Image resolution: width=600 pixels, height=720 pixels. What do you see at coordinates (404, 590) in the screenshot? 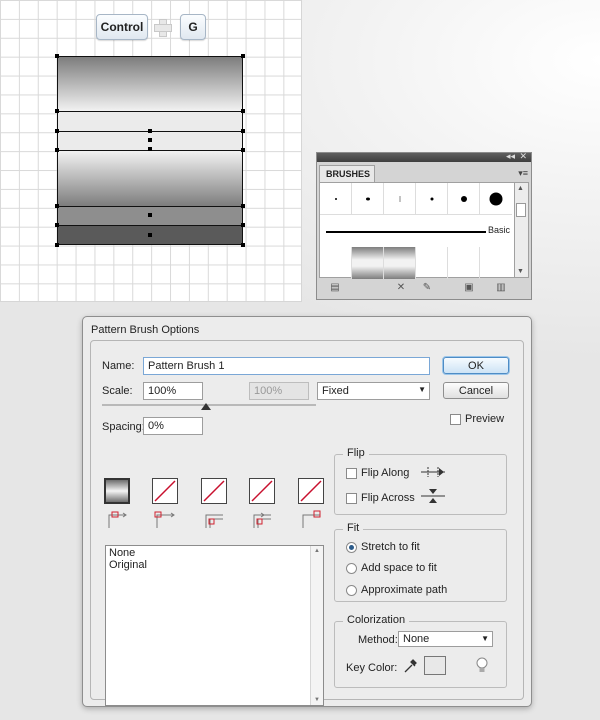
I see `approximate-path-label: Approximate path` at bounding box center [404, 590].